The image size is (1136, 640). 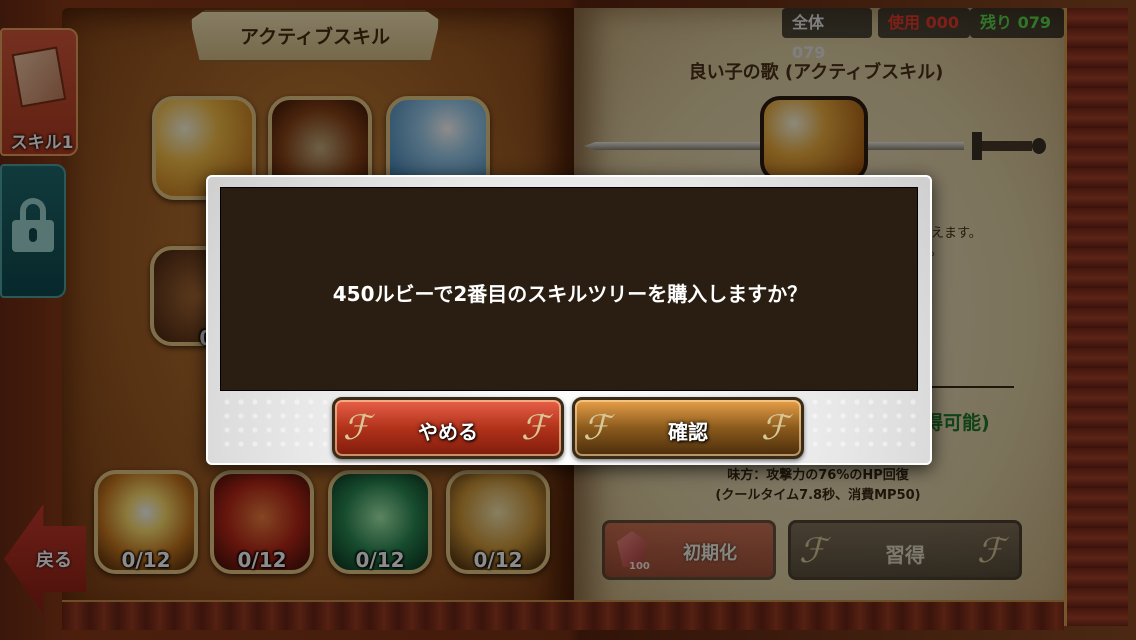 I want to click on dialog-message: 450ルビーで2番目のスキルツリーを購入しますか？, so click(x=570, y=294).